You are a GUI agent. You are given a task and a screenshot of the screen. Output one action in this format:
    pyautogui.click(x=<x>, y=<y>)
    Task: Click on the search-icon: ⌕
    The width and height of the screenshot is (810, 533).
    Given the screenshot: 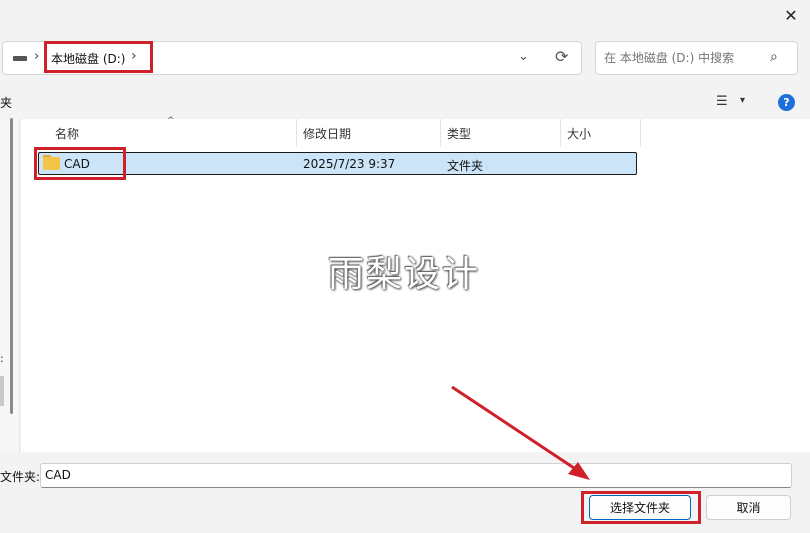 What is the action you would take?
    pyautogui.click(x=774, y=57)
    